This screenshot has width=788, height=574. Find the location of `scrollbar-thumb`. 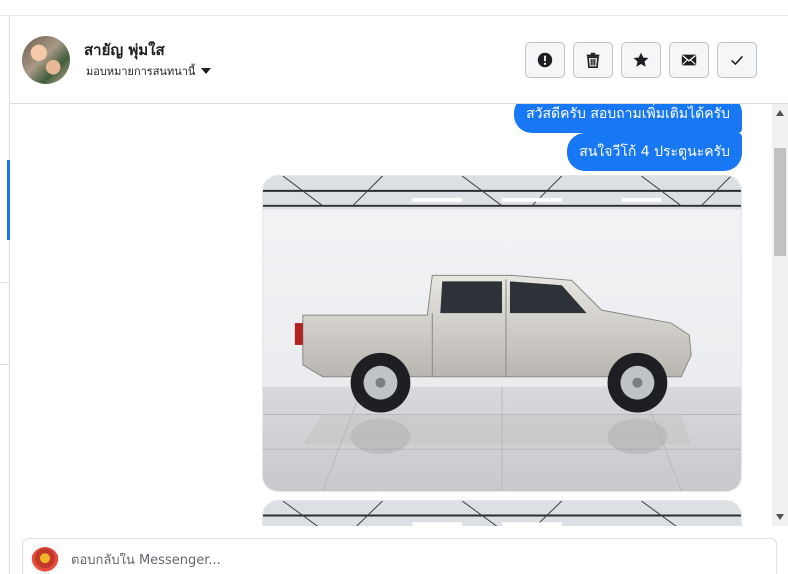

scrollbar-thumb is located at coordinates (780, 202).